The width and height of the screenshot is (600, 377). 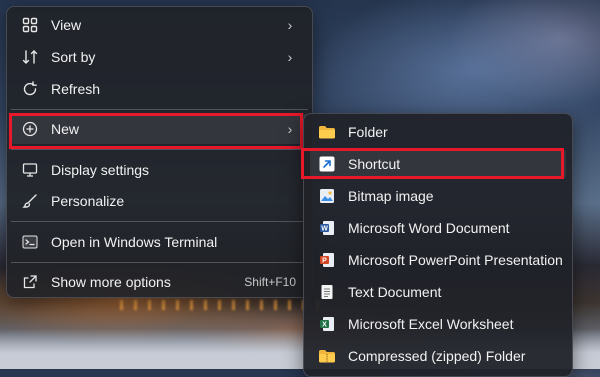 I want to click on terminal-icon, so click(x=30, y=242).